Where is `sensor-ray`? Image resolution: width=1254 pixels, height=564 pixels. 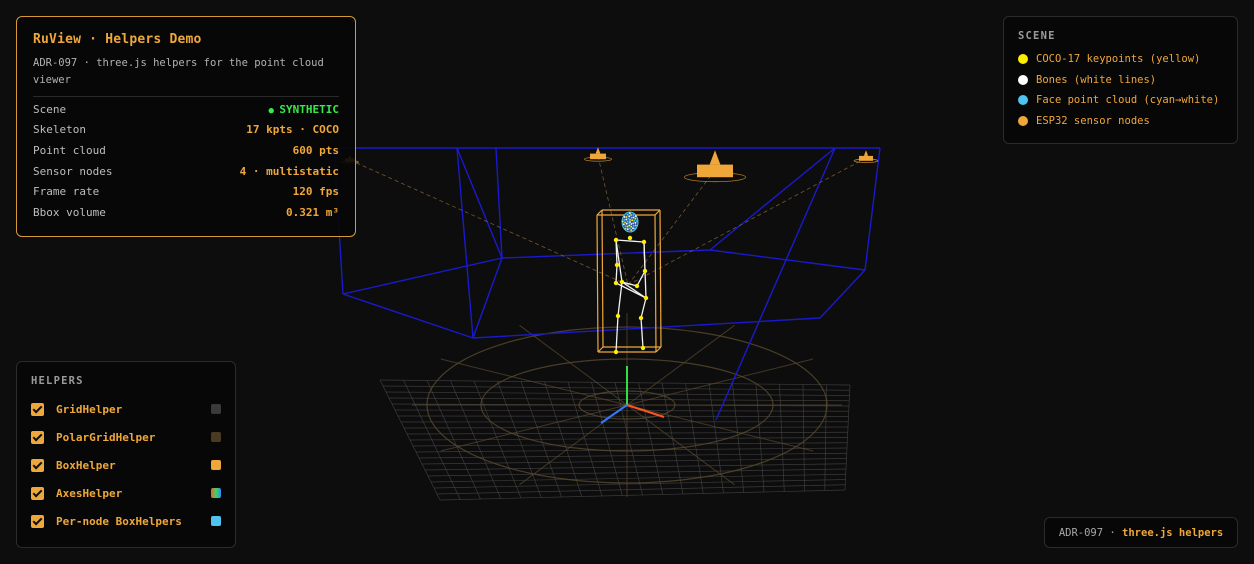
sensor-ray is located at coordinates (489, 222).